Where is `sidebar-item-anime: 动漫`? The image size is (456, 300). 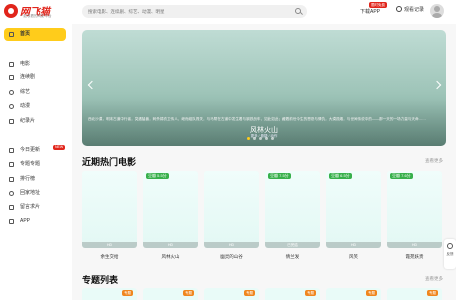 sidebar-item-anime: 动漫 is located at coordinates (35, 106).